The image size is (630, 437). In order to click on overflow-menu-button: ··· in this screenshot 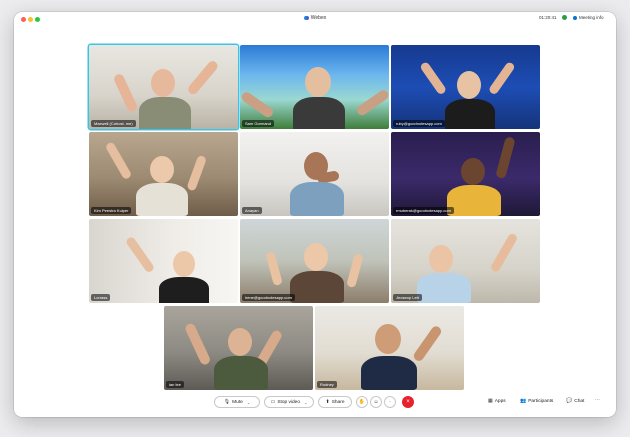, I will do `click(597, 400)`.